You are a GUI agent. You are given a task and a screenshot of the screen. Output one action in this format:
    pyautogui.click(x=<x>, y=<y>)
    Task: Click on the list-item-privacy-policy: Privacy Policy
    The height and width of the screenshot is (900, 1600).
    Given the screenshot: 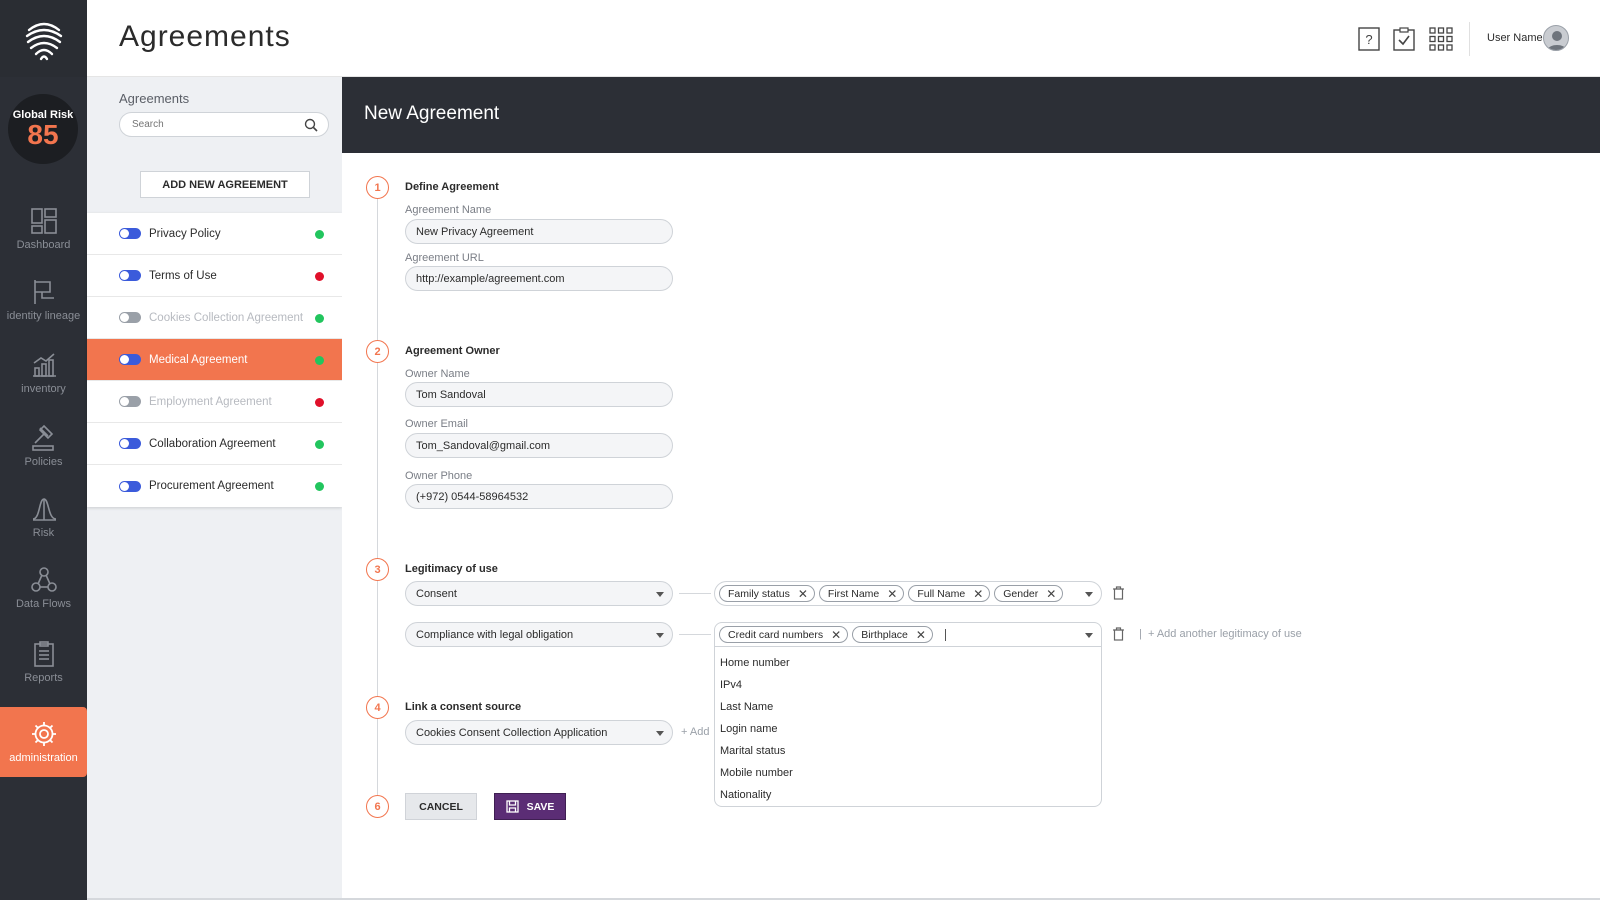 What is the action you would take?
    pyautogui.click(x=214, y=234)
    